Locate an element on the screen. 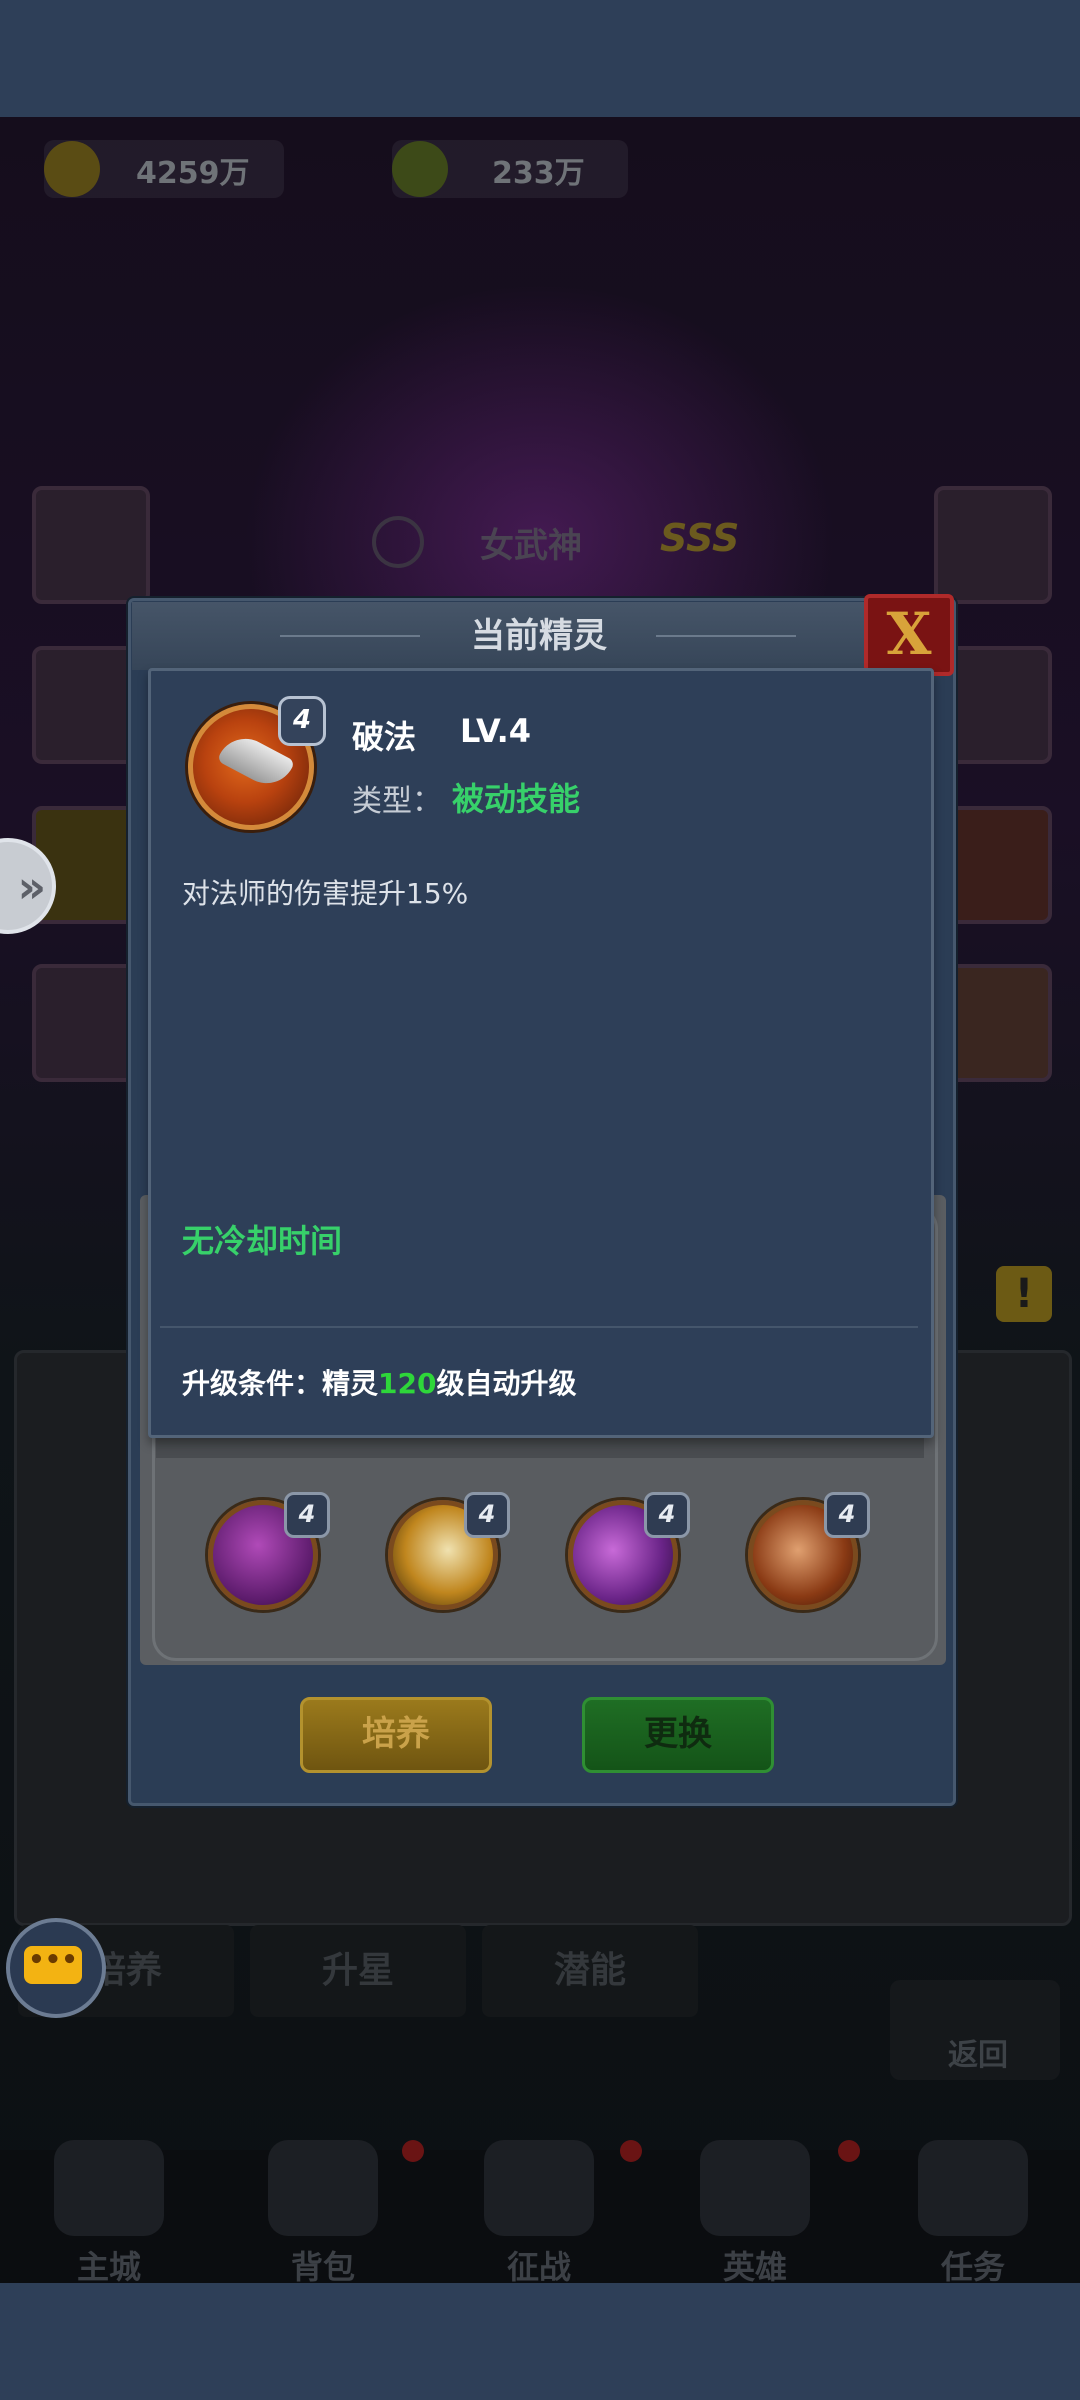 The height and width of the screenshot is (2400, 1080). nav-main-city: 主城 is located at coordinates (109, 2213).